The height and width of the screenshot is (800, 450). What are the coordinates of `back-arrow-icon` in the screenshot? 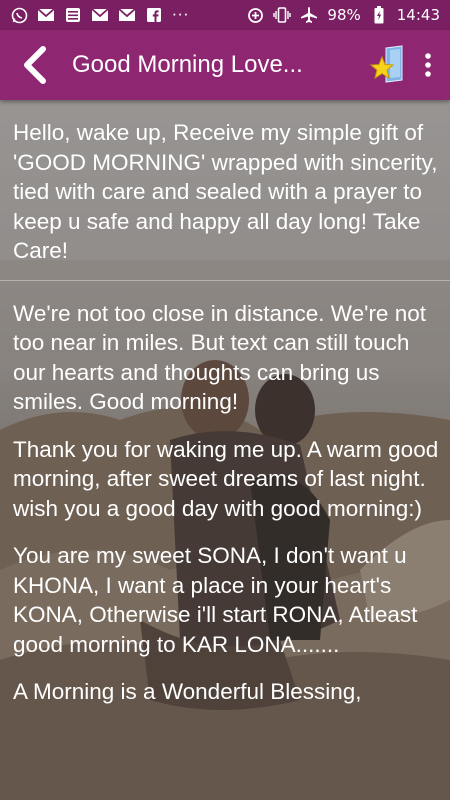 It's located at (35, 65).